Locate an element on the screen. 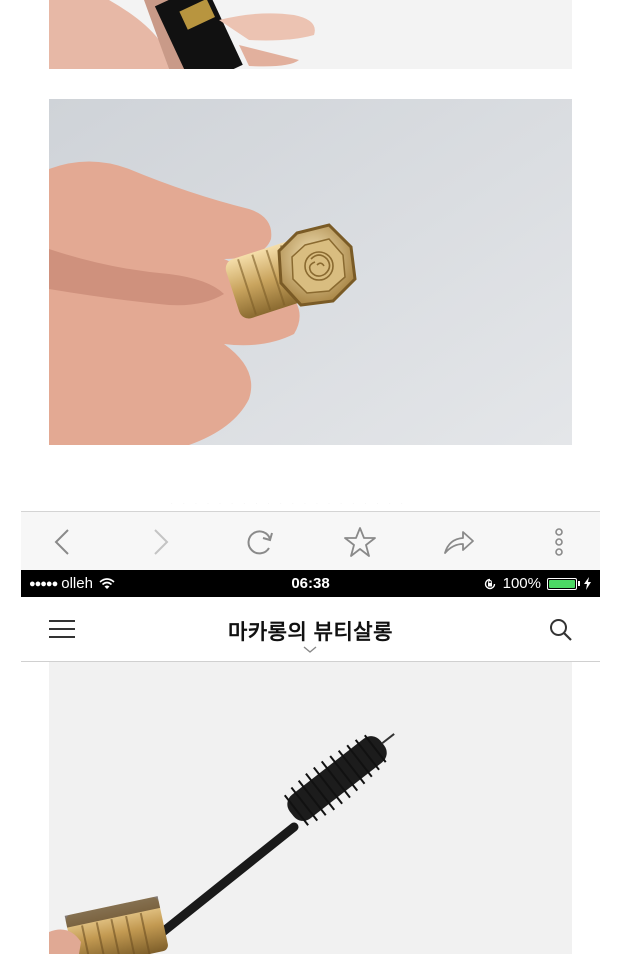  search-button is located at coordinates (561, 630).